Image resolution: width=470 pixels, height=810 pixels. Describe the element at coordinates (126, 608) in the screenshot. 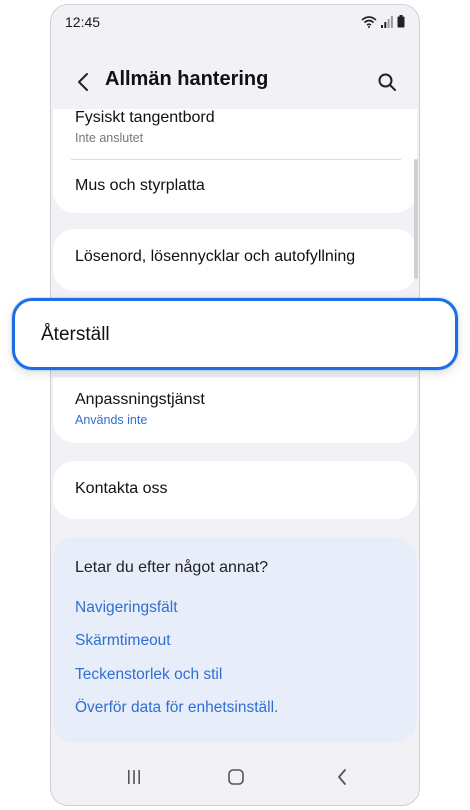

I see `suggestion-link-navigation-bar: Navigeringsfält` at that location.